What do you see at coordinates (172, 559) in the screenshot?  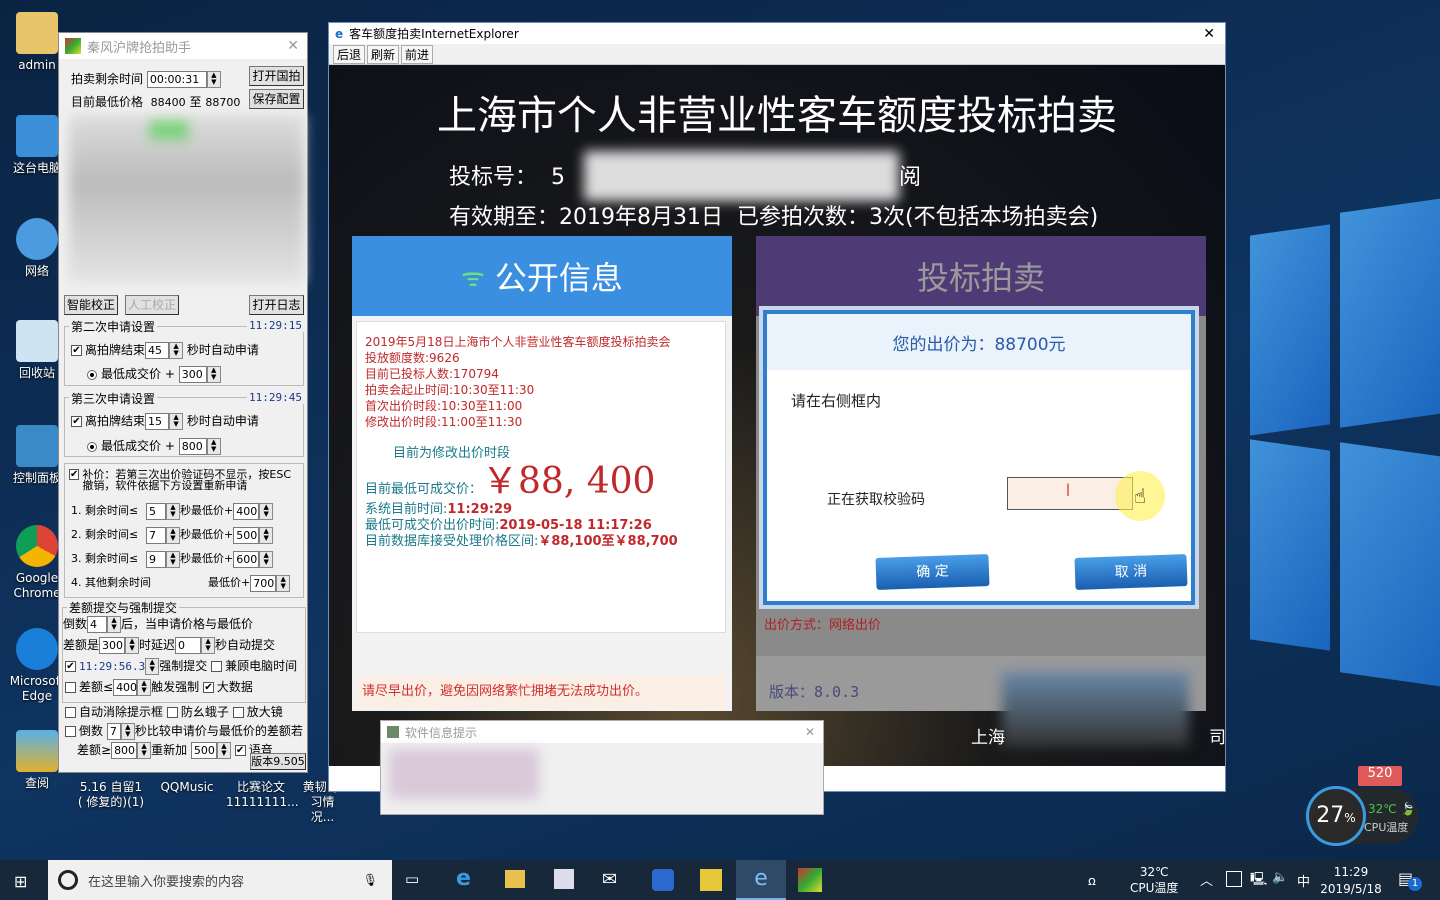 I see `supplement-row: 3. 剩余时间≤ 9 ▲ ▼ 秒最低价+ 600 ▲ ▼` at bounding box center [172, 559].